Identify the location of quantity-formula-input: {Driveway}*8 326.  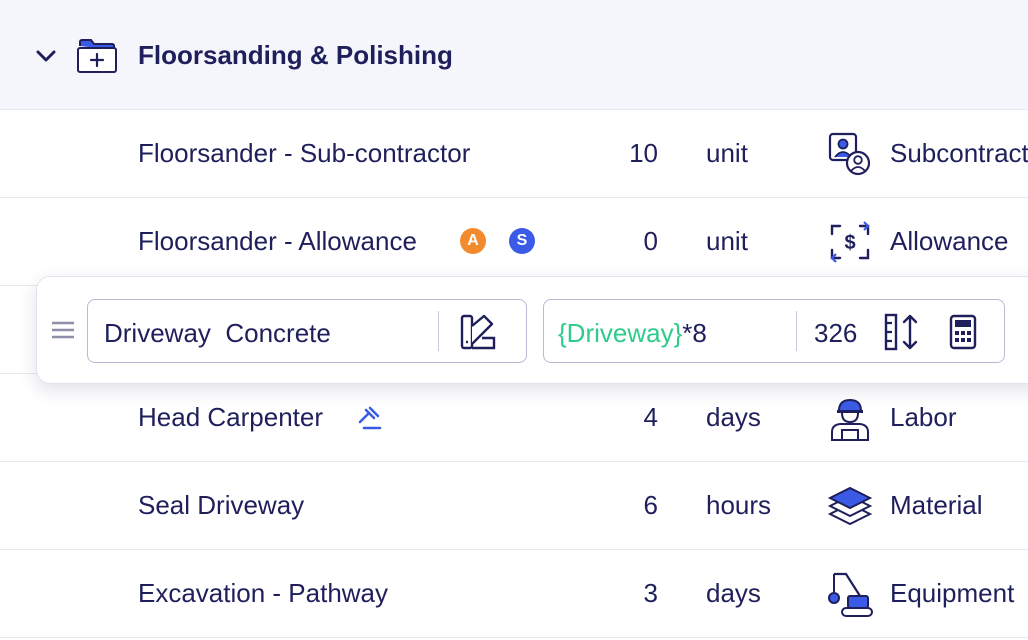
(774, 331).